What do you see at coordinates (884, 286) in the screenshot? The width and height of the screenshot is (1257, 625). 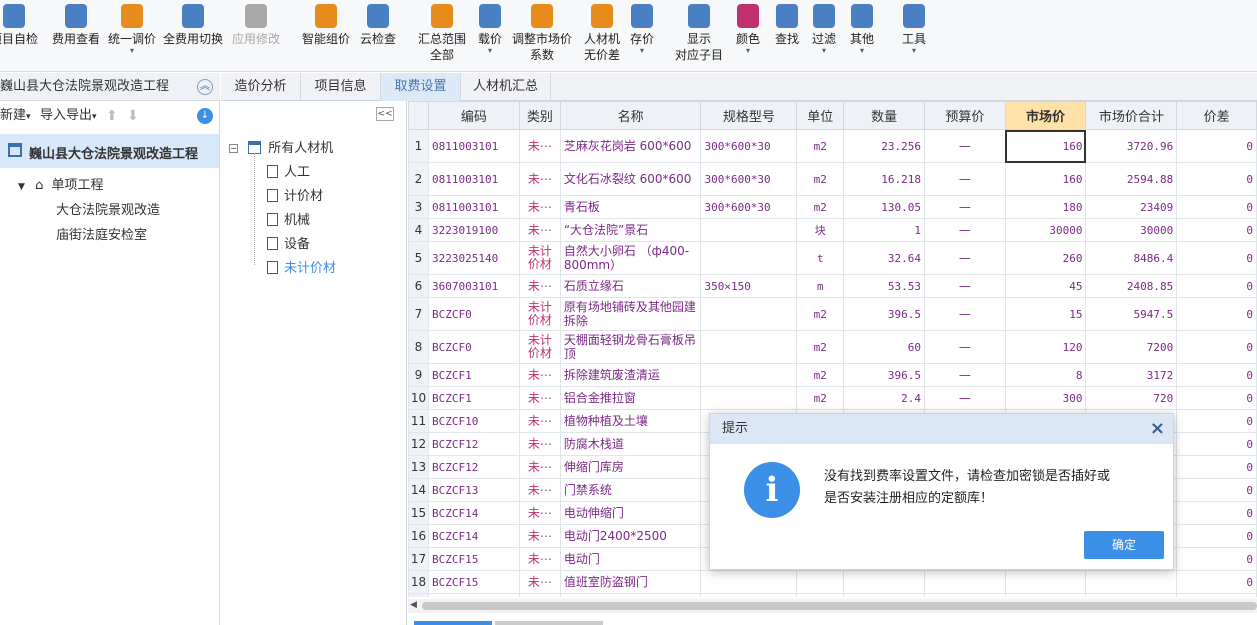 I see `cell-qty: 53.53` at bounding box center [884, 286].